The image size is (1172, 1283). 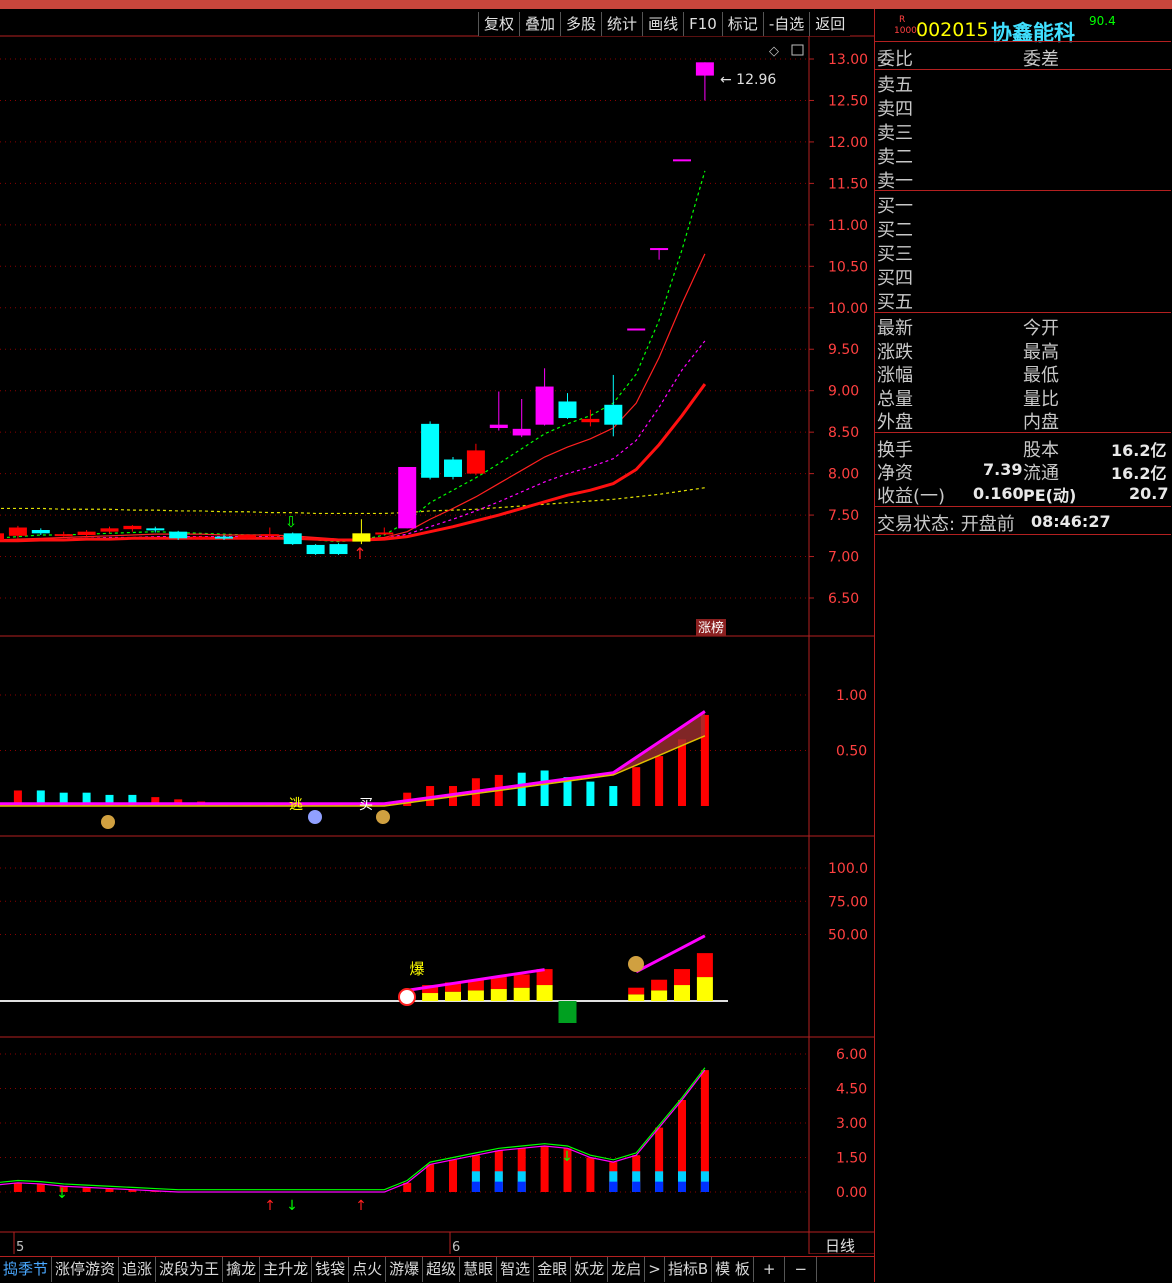 What do you see at coordinates (553, 1269) in the screenshot?
I see `indicator-tab-12: 金眼` at bounding box center [553, 1269].